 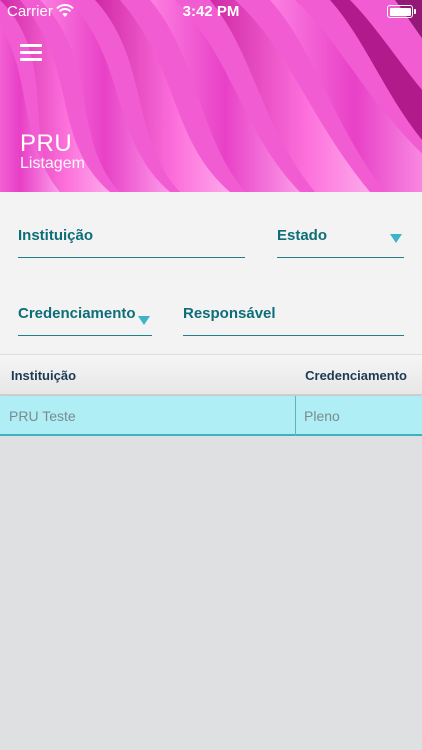 What do you see at coordinates (340, 240) in the screenshot?
I see `estado-select: Estado` at bounding box center [340, 240].